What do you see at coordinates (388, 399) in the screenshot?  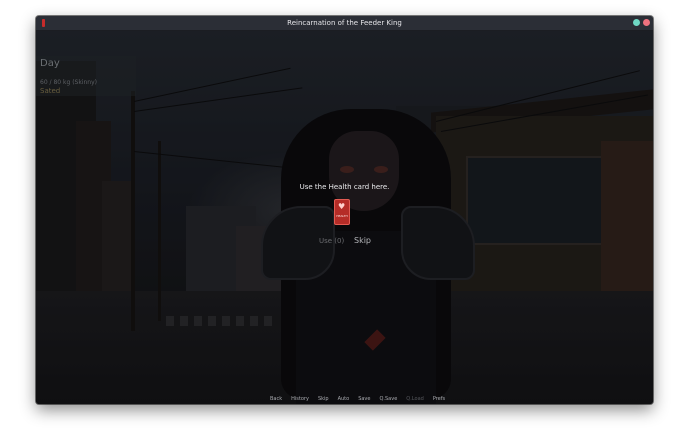 I see `quick-menu-qsave: Q.Save` at bounding box center [388, 399].